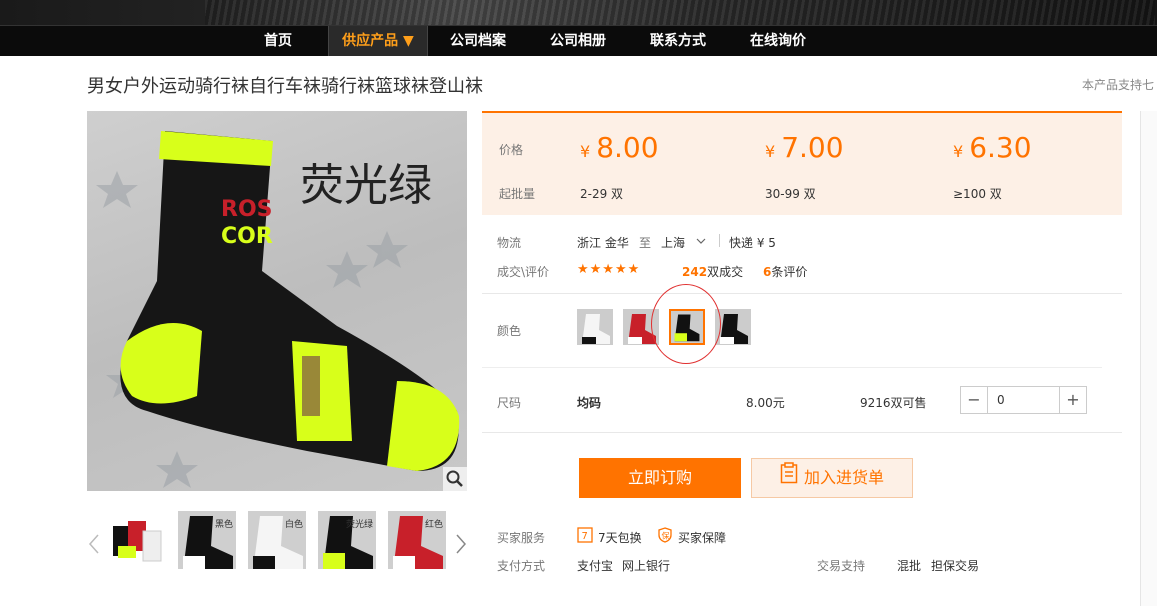 The height and width of the screenshot is (606, 1157). Describe the element at coordinates (207, 540) in the screenshot. I see `thumbnail: 黑色` at that location.